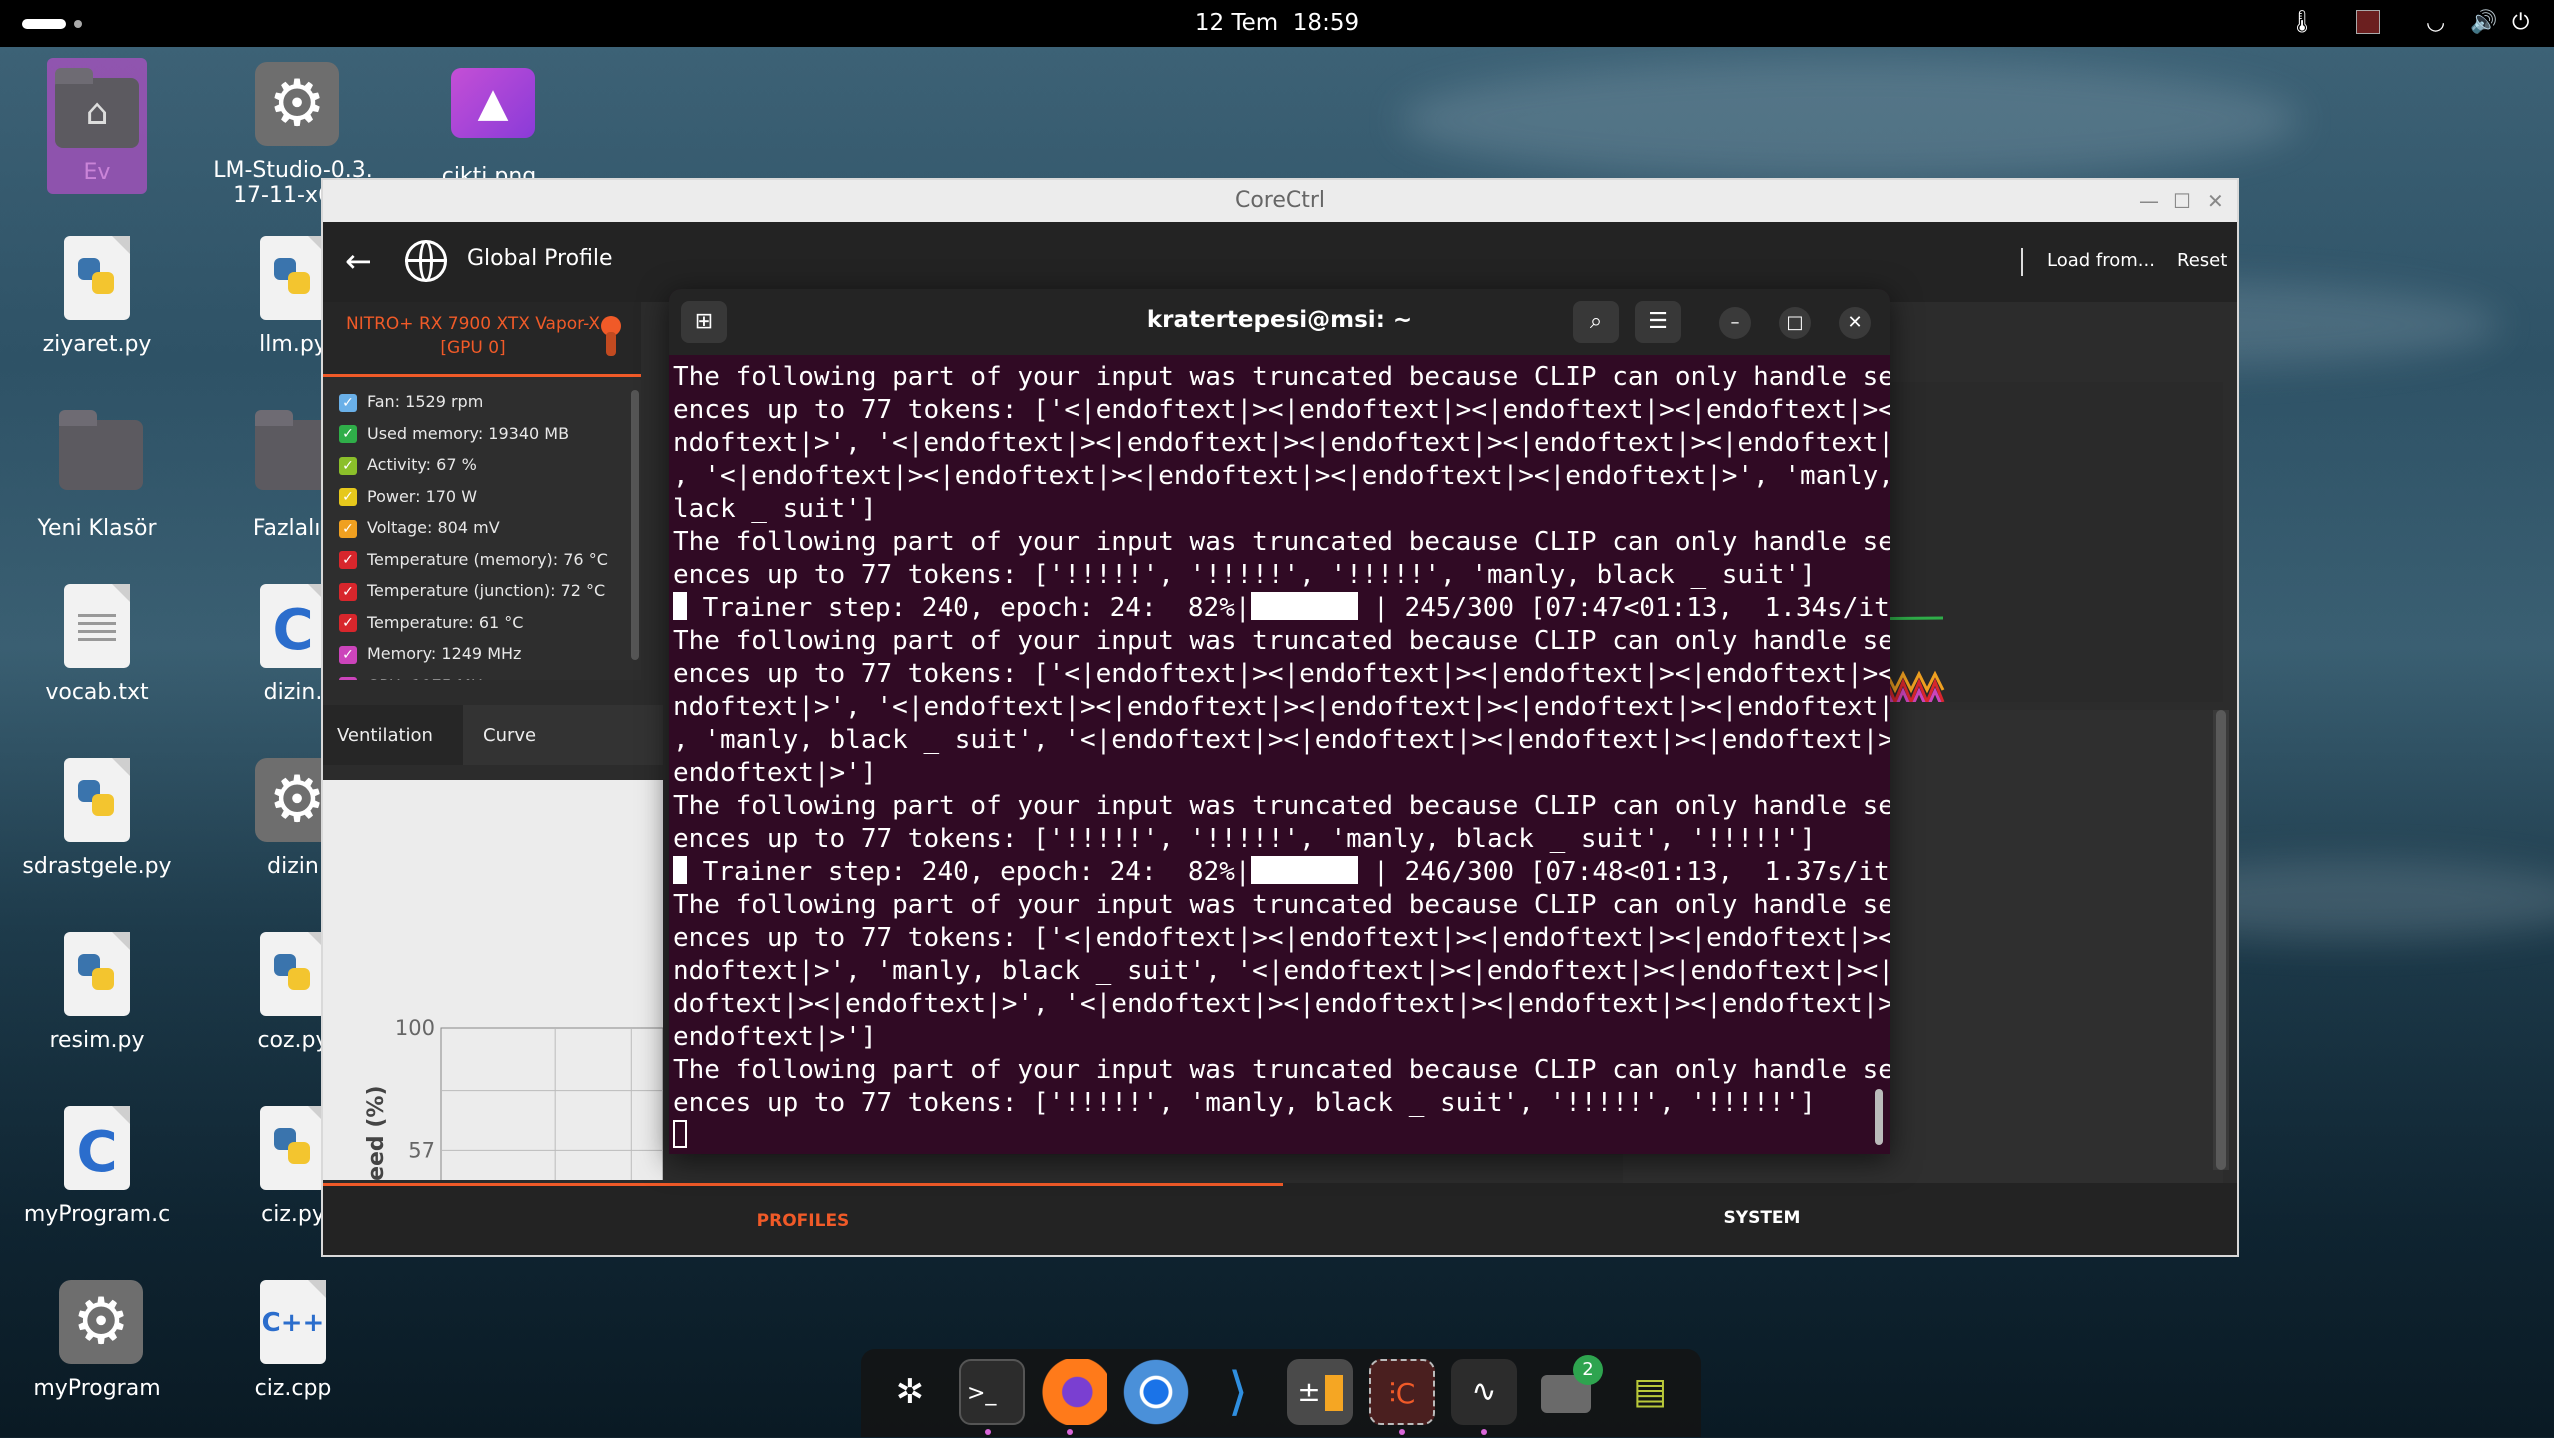 This screenshot has height=1438, width=2554. Describe the element at coordinates (472, 593) in the screenshot. I see `sensor-row: ✓ Temperature (junction): 72 °C` at that location.